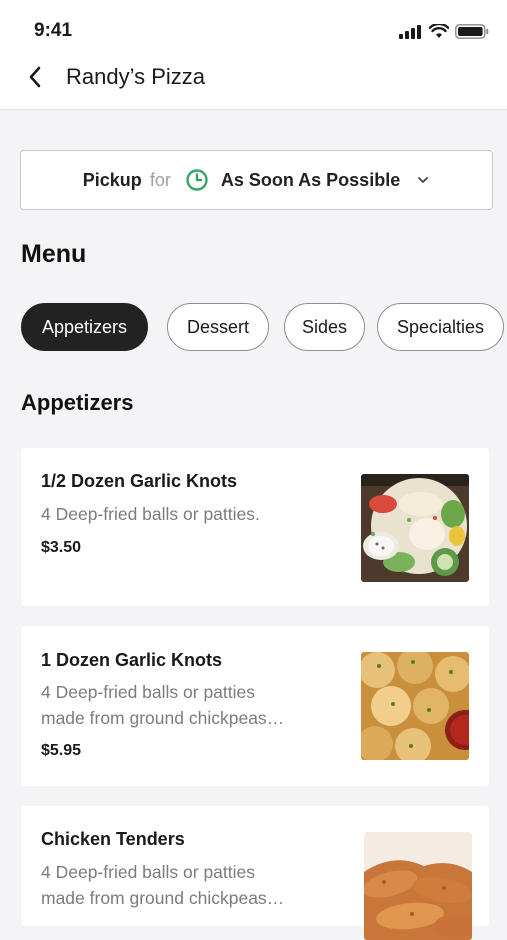  Describe the element at coordinates (324, 327) in the screenshot. I see `category-chip-sides: Sides` at that location.